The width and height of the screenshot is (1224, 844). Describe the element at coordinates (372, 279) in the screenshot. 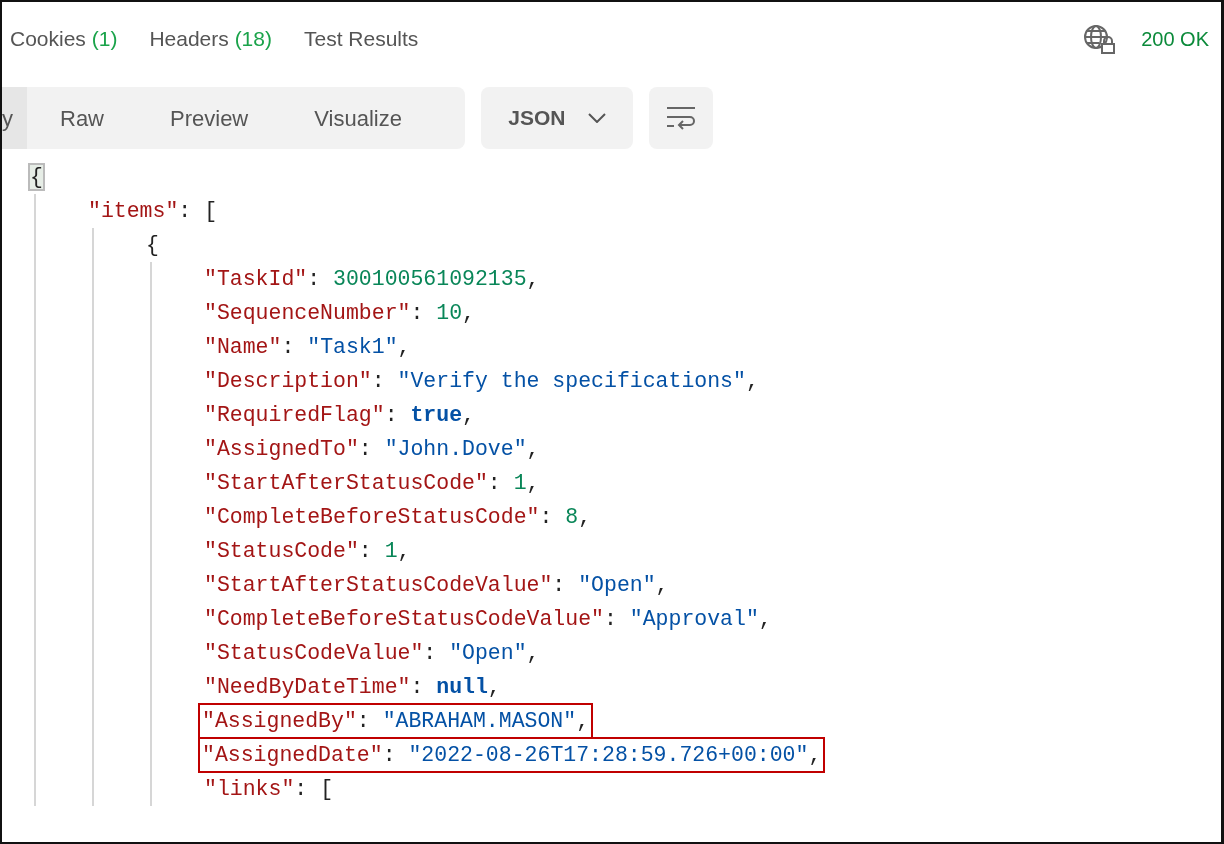

I see `code-line: "TaskId": 300100561092135,` at that location.